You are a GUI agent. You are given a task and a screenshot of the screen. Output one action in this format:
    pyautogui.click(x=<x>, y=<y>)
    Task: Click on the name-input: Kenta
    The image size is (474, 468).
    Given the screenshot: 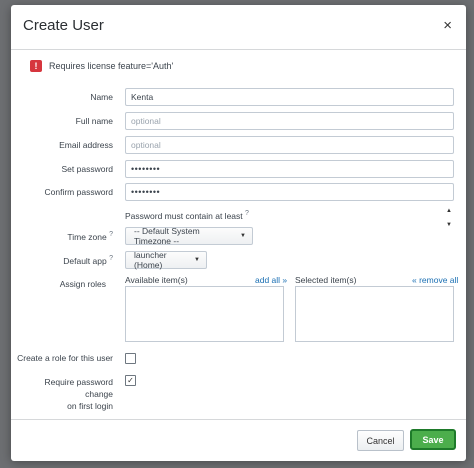 What is the action you would take?
    pyautogui.click(x=289, y=97)
    